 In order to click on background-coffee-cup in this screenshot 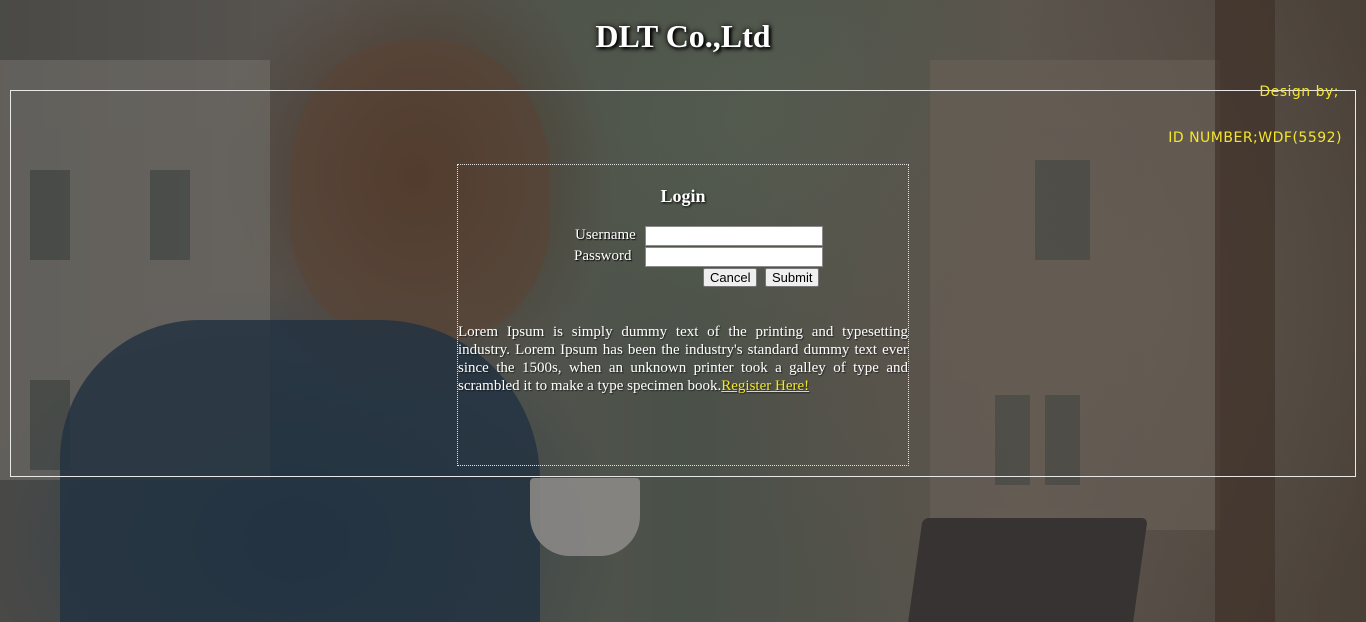, I will do `click(585, 517)`.